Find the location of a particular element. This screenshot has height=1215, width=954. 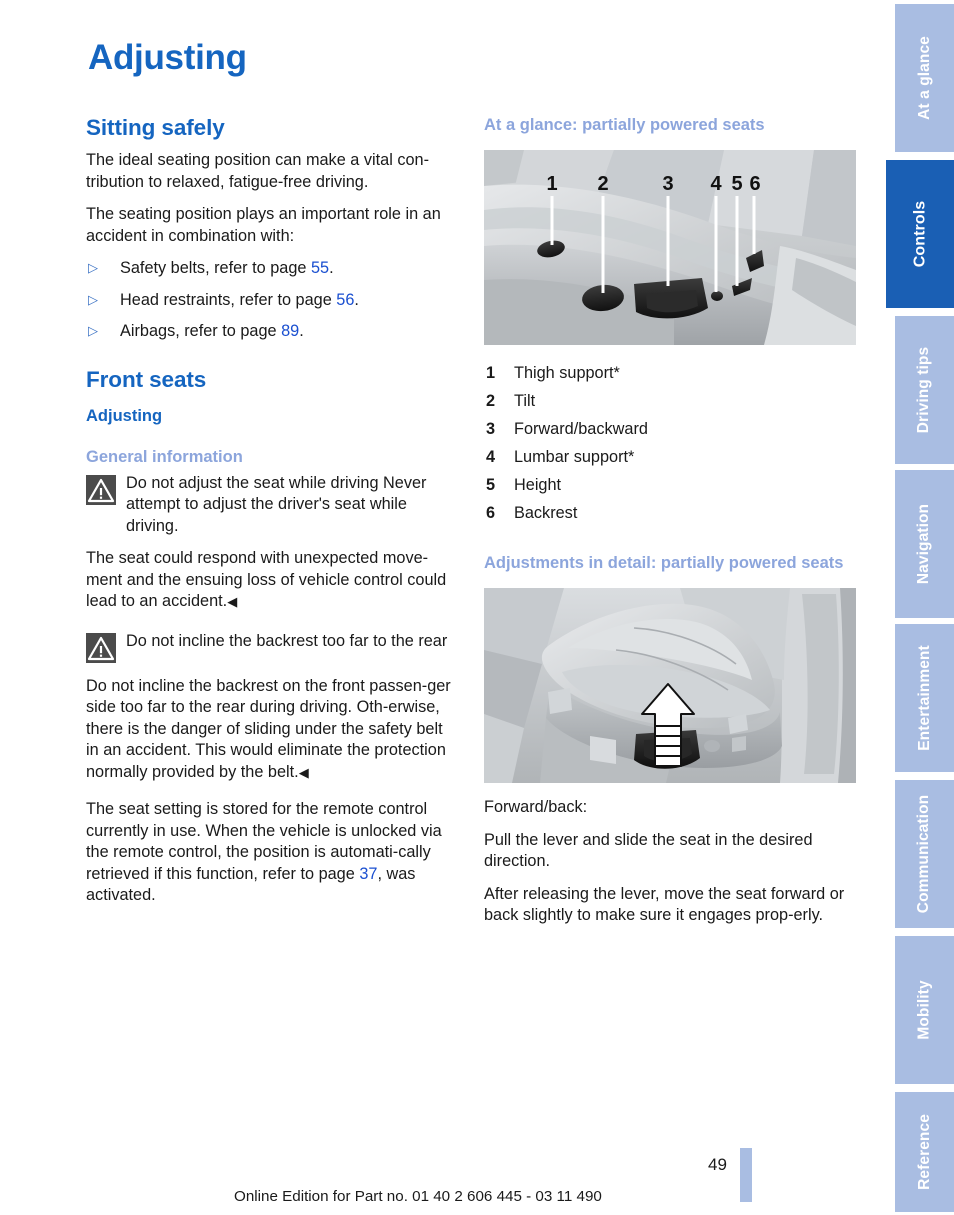

sidebar-tab-label: Reference is located at coordinates (924, 1152).